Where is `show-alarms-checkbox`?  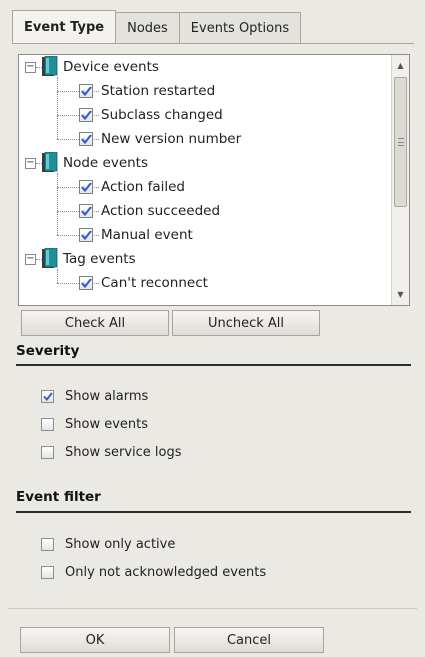 show-alarms-checkbox is located at coordinates (47, 396).